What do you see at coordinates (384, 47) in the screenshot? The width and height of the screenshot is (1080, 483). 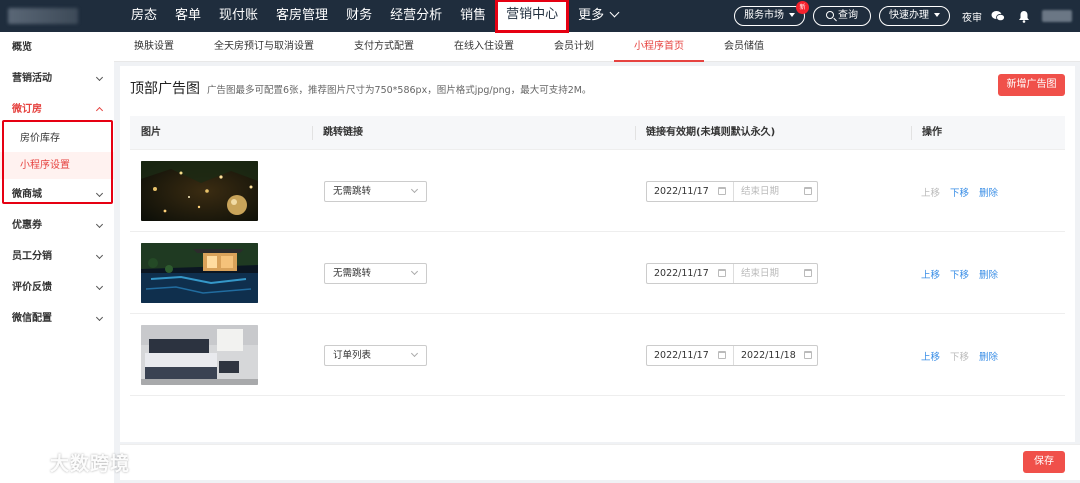 I see `tab-payment-config: 支付方式配置` at bounding box center [384, 47].